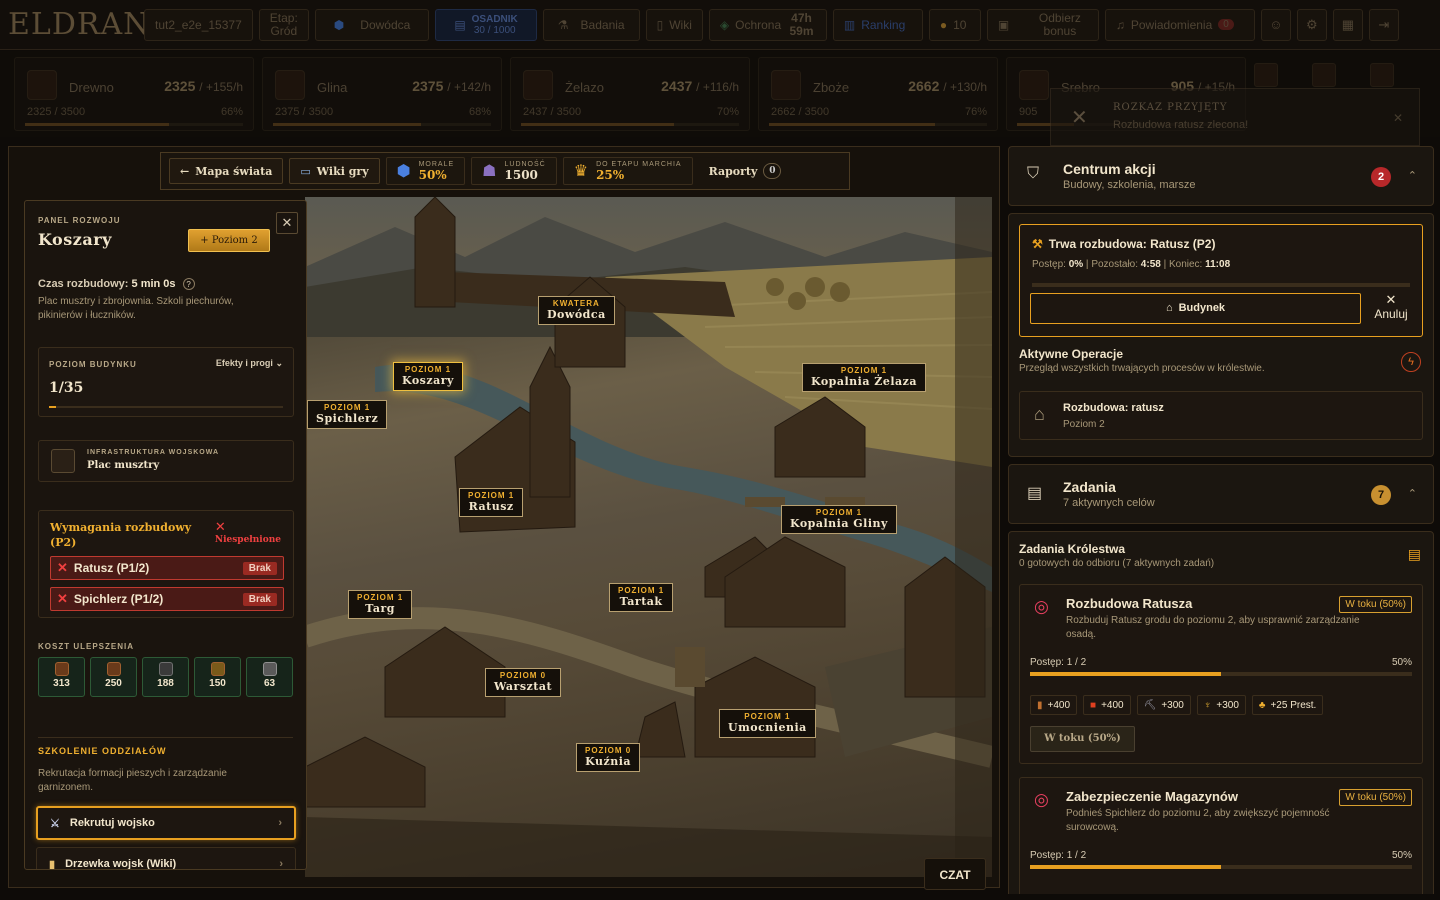 The height and width of the screenshot is (900, 1440). What do you see at coordinates (91, 87) in the screenshot?
I see `resource-name: Drewno` at bounding box center [91, 87].